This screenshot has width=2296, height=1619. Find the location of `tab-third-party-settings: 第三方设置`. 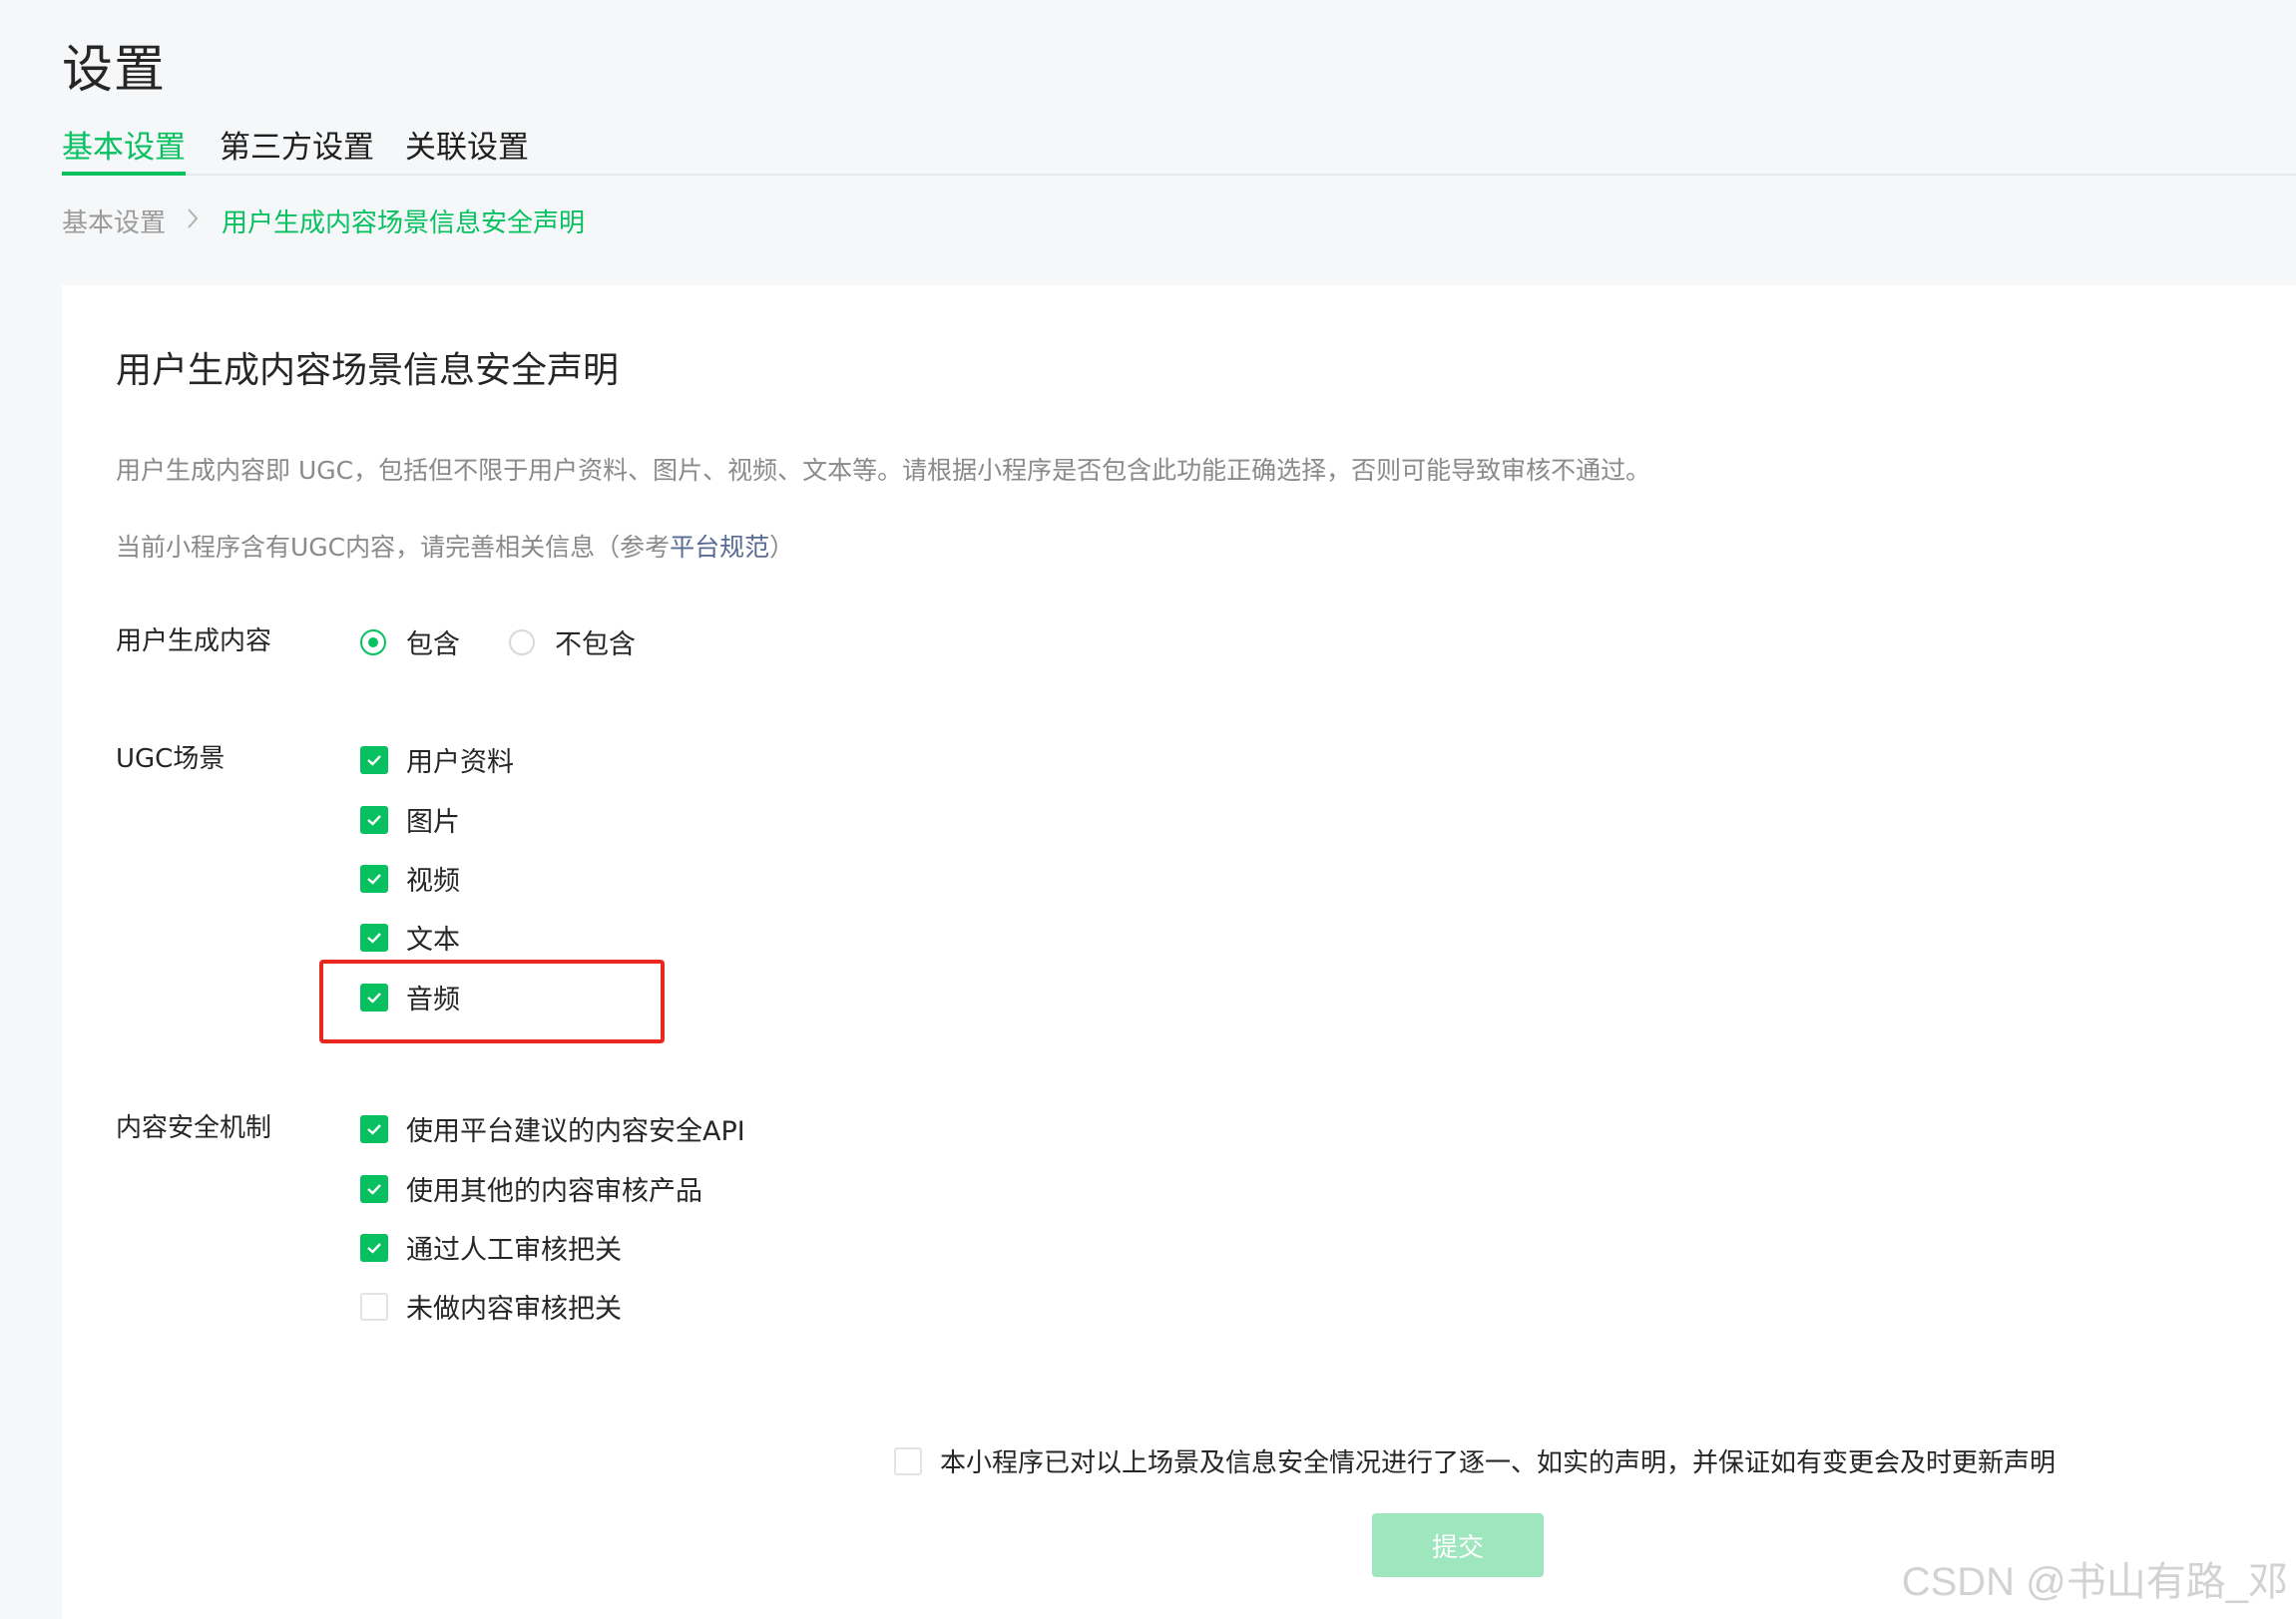

tab-third-party-settings: 第三方设置 is located at coordinates (297, 147).